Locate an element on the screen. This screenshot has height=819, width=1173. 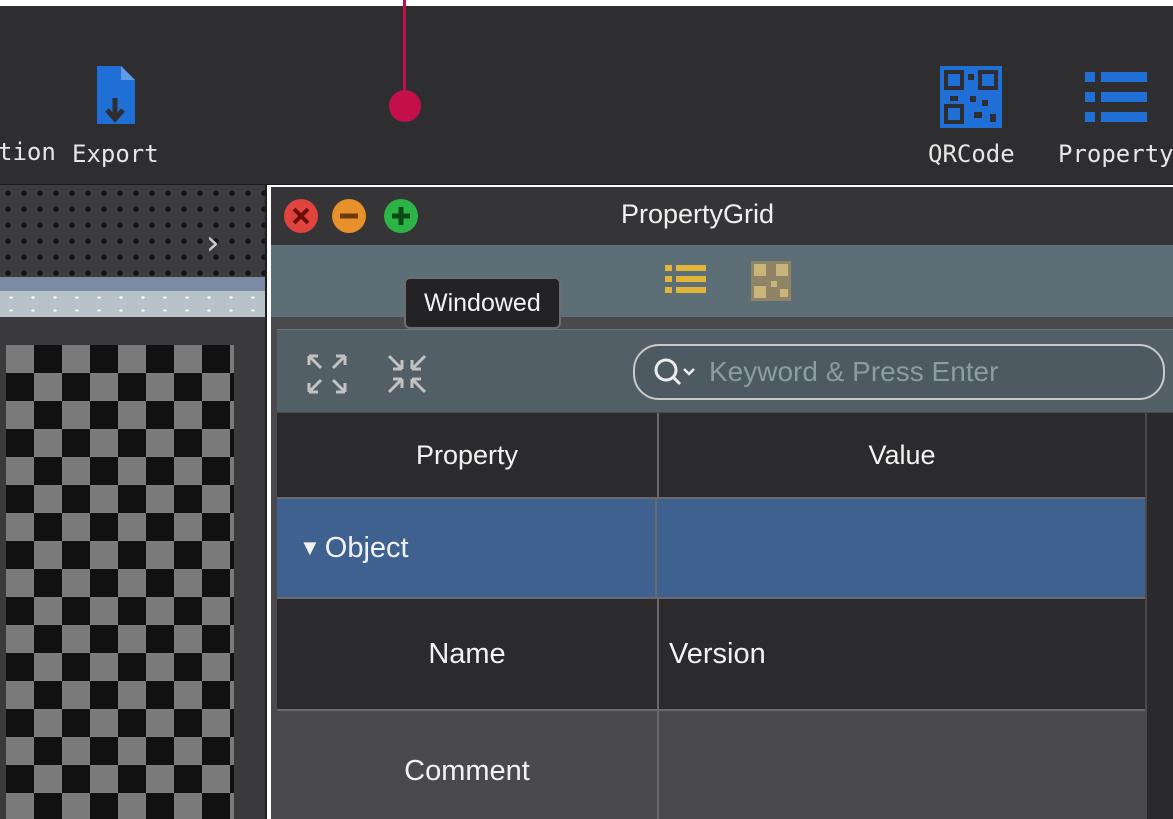
window-title: PropertyGrid is located at coordinates (698, 214).